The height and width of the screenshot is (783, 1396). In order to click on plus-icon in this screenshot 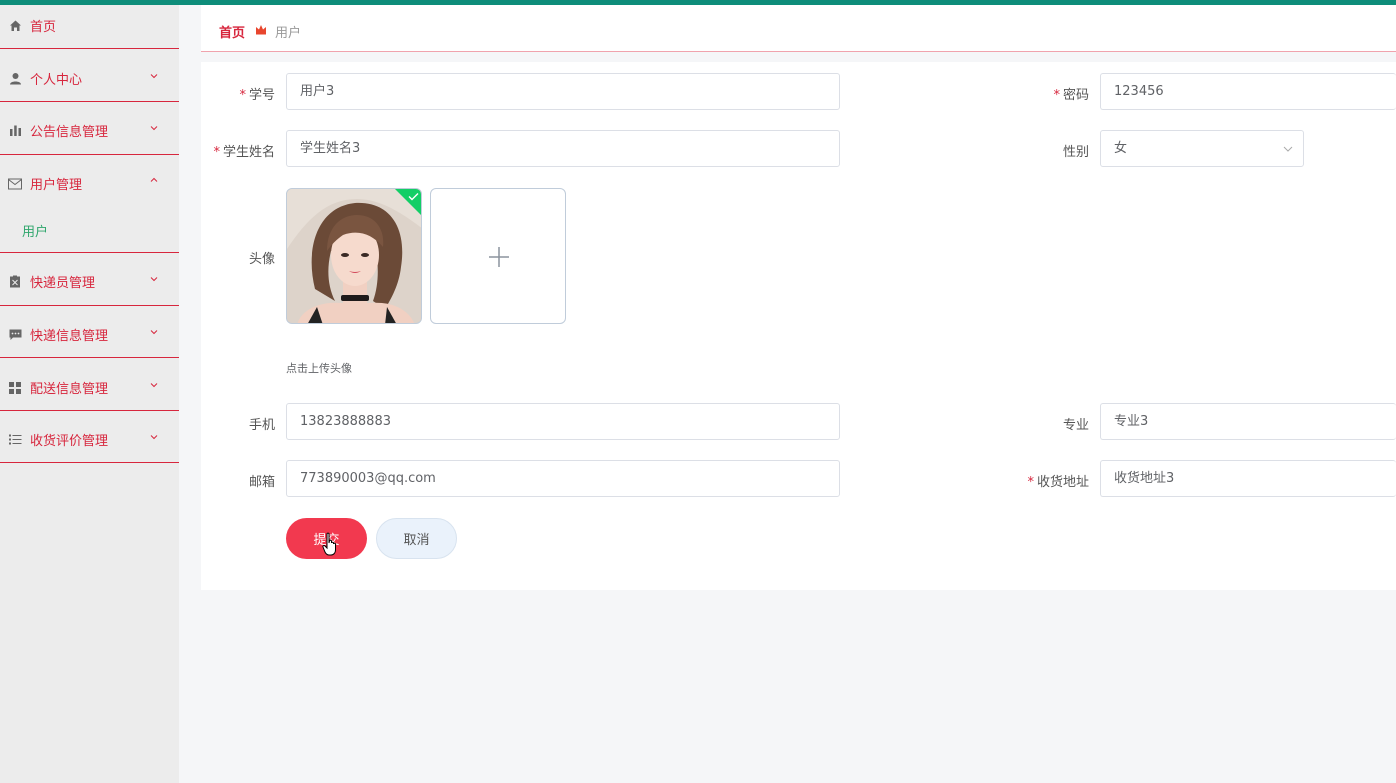, I will do `click(499, 257)`.